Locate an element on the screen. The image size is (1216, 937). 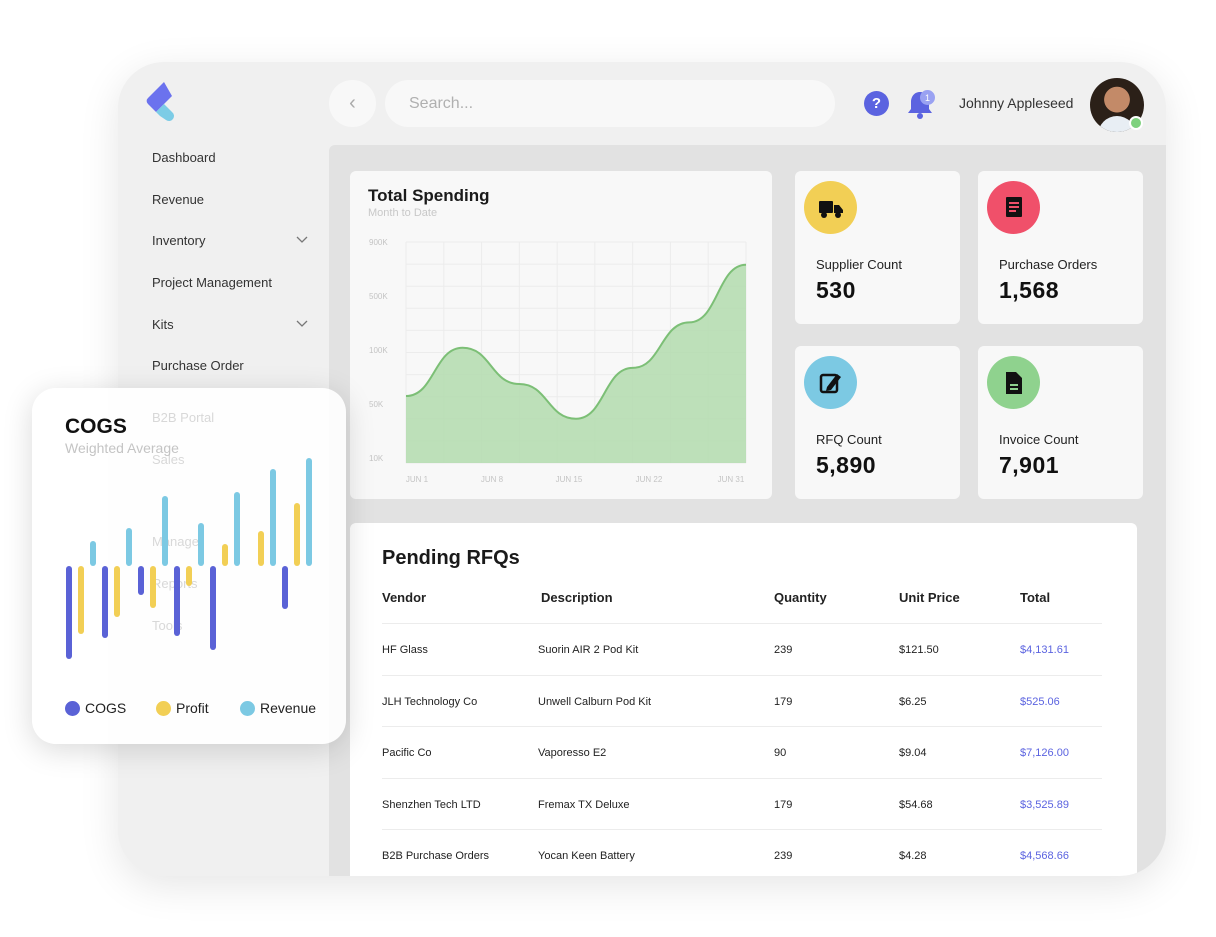
table-cell: 90 is located at coordinates (780, 753).